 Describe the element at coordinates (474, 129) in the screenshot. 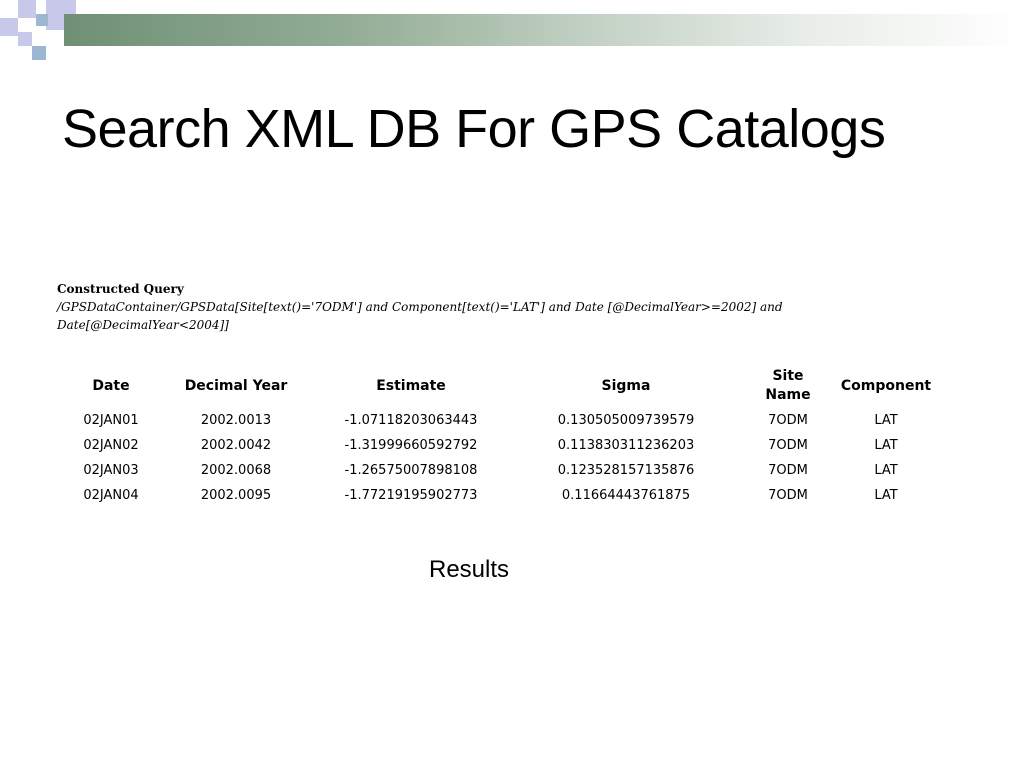

I see `slide-title: Search XML DB For GPS Catalogs` at that location.